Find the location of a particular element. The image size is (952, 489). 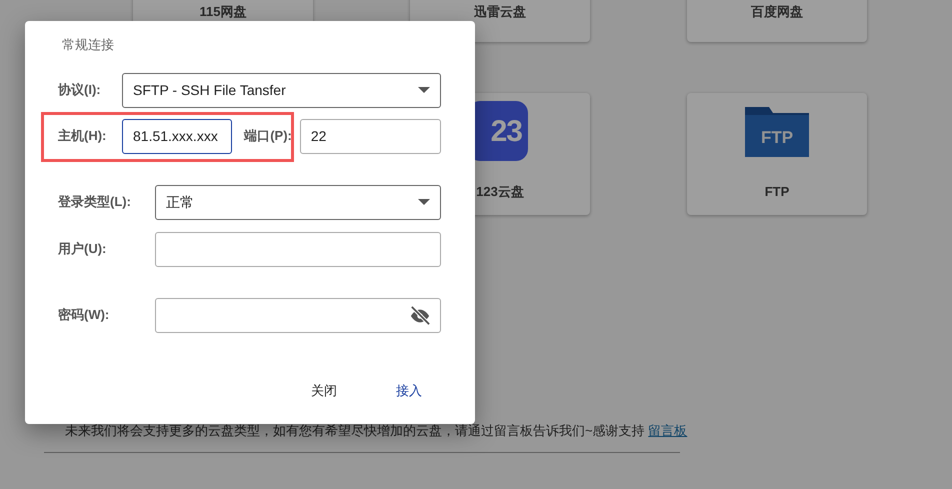

field-label: 端口(P): is located at coordinates (268, 136).